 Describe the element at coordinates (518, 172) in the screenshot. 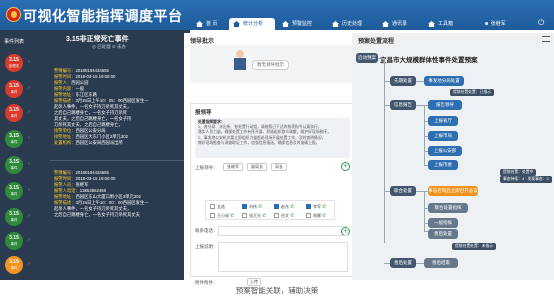

I see `flow-status-note: 提前处置：处置中` at that location.